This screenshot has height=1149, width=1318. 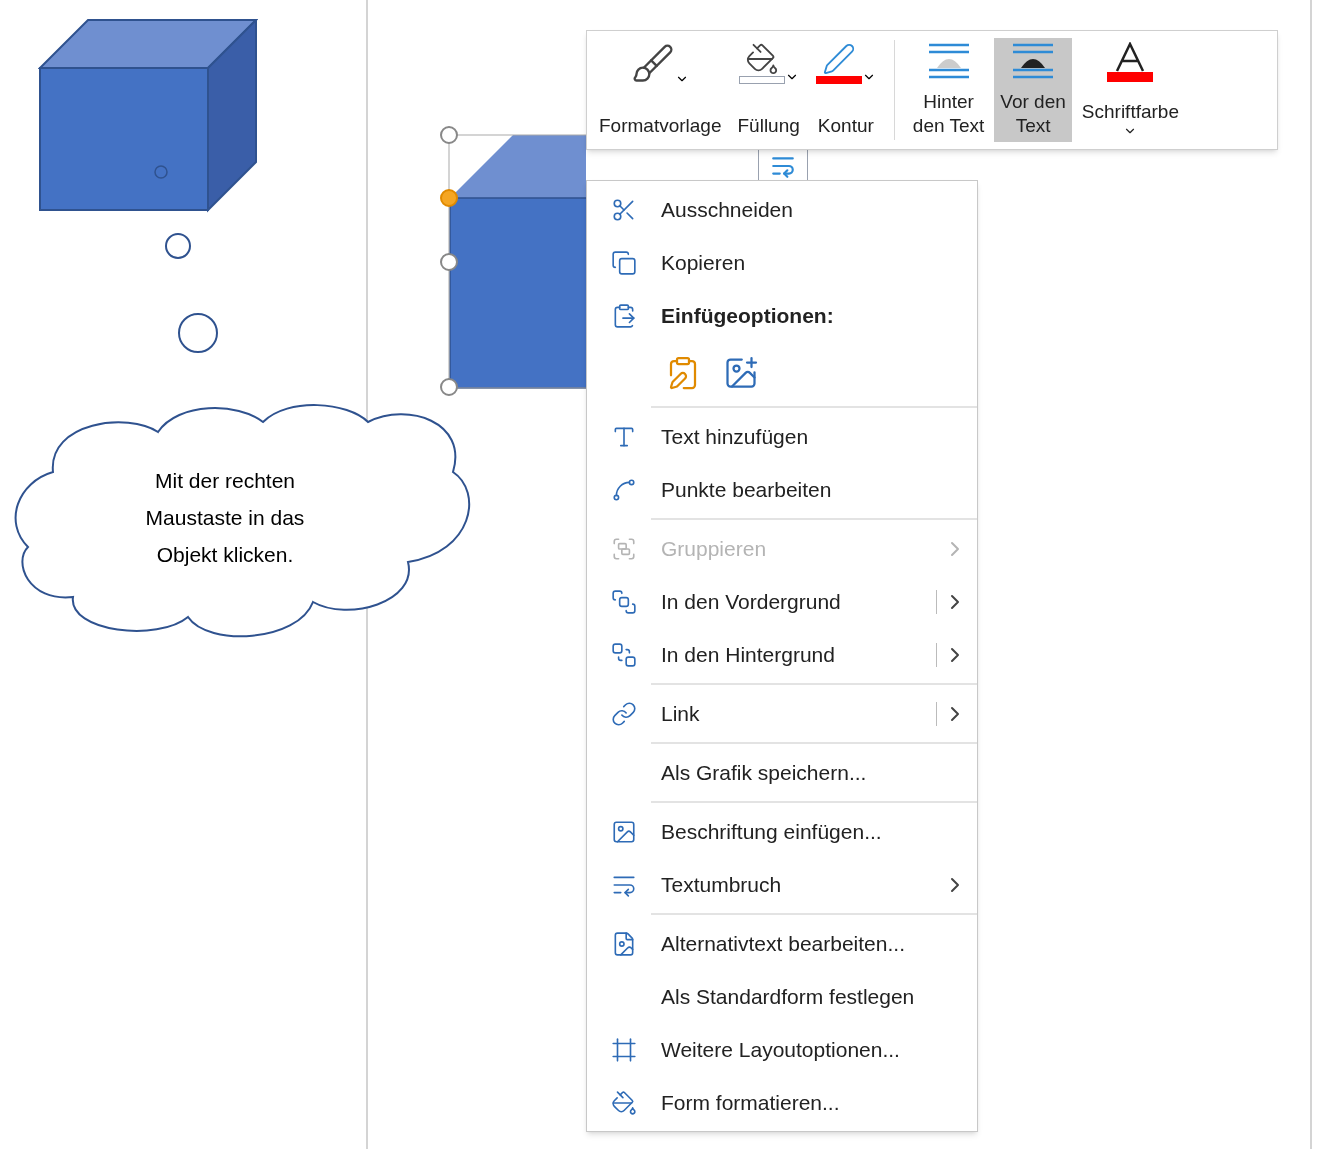 I want to click on wrap-behind-icon, so click(x=948, y=61).